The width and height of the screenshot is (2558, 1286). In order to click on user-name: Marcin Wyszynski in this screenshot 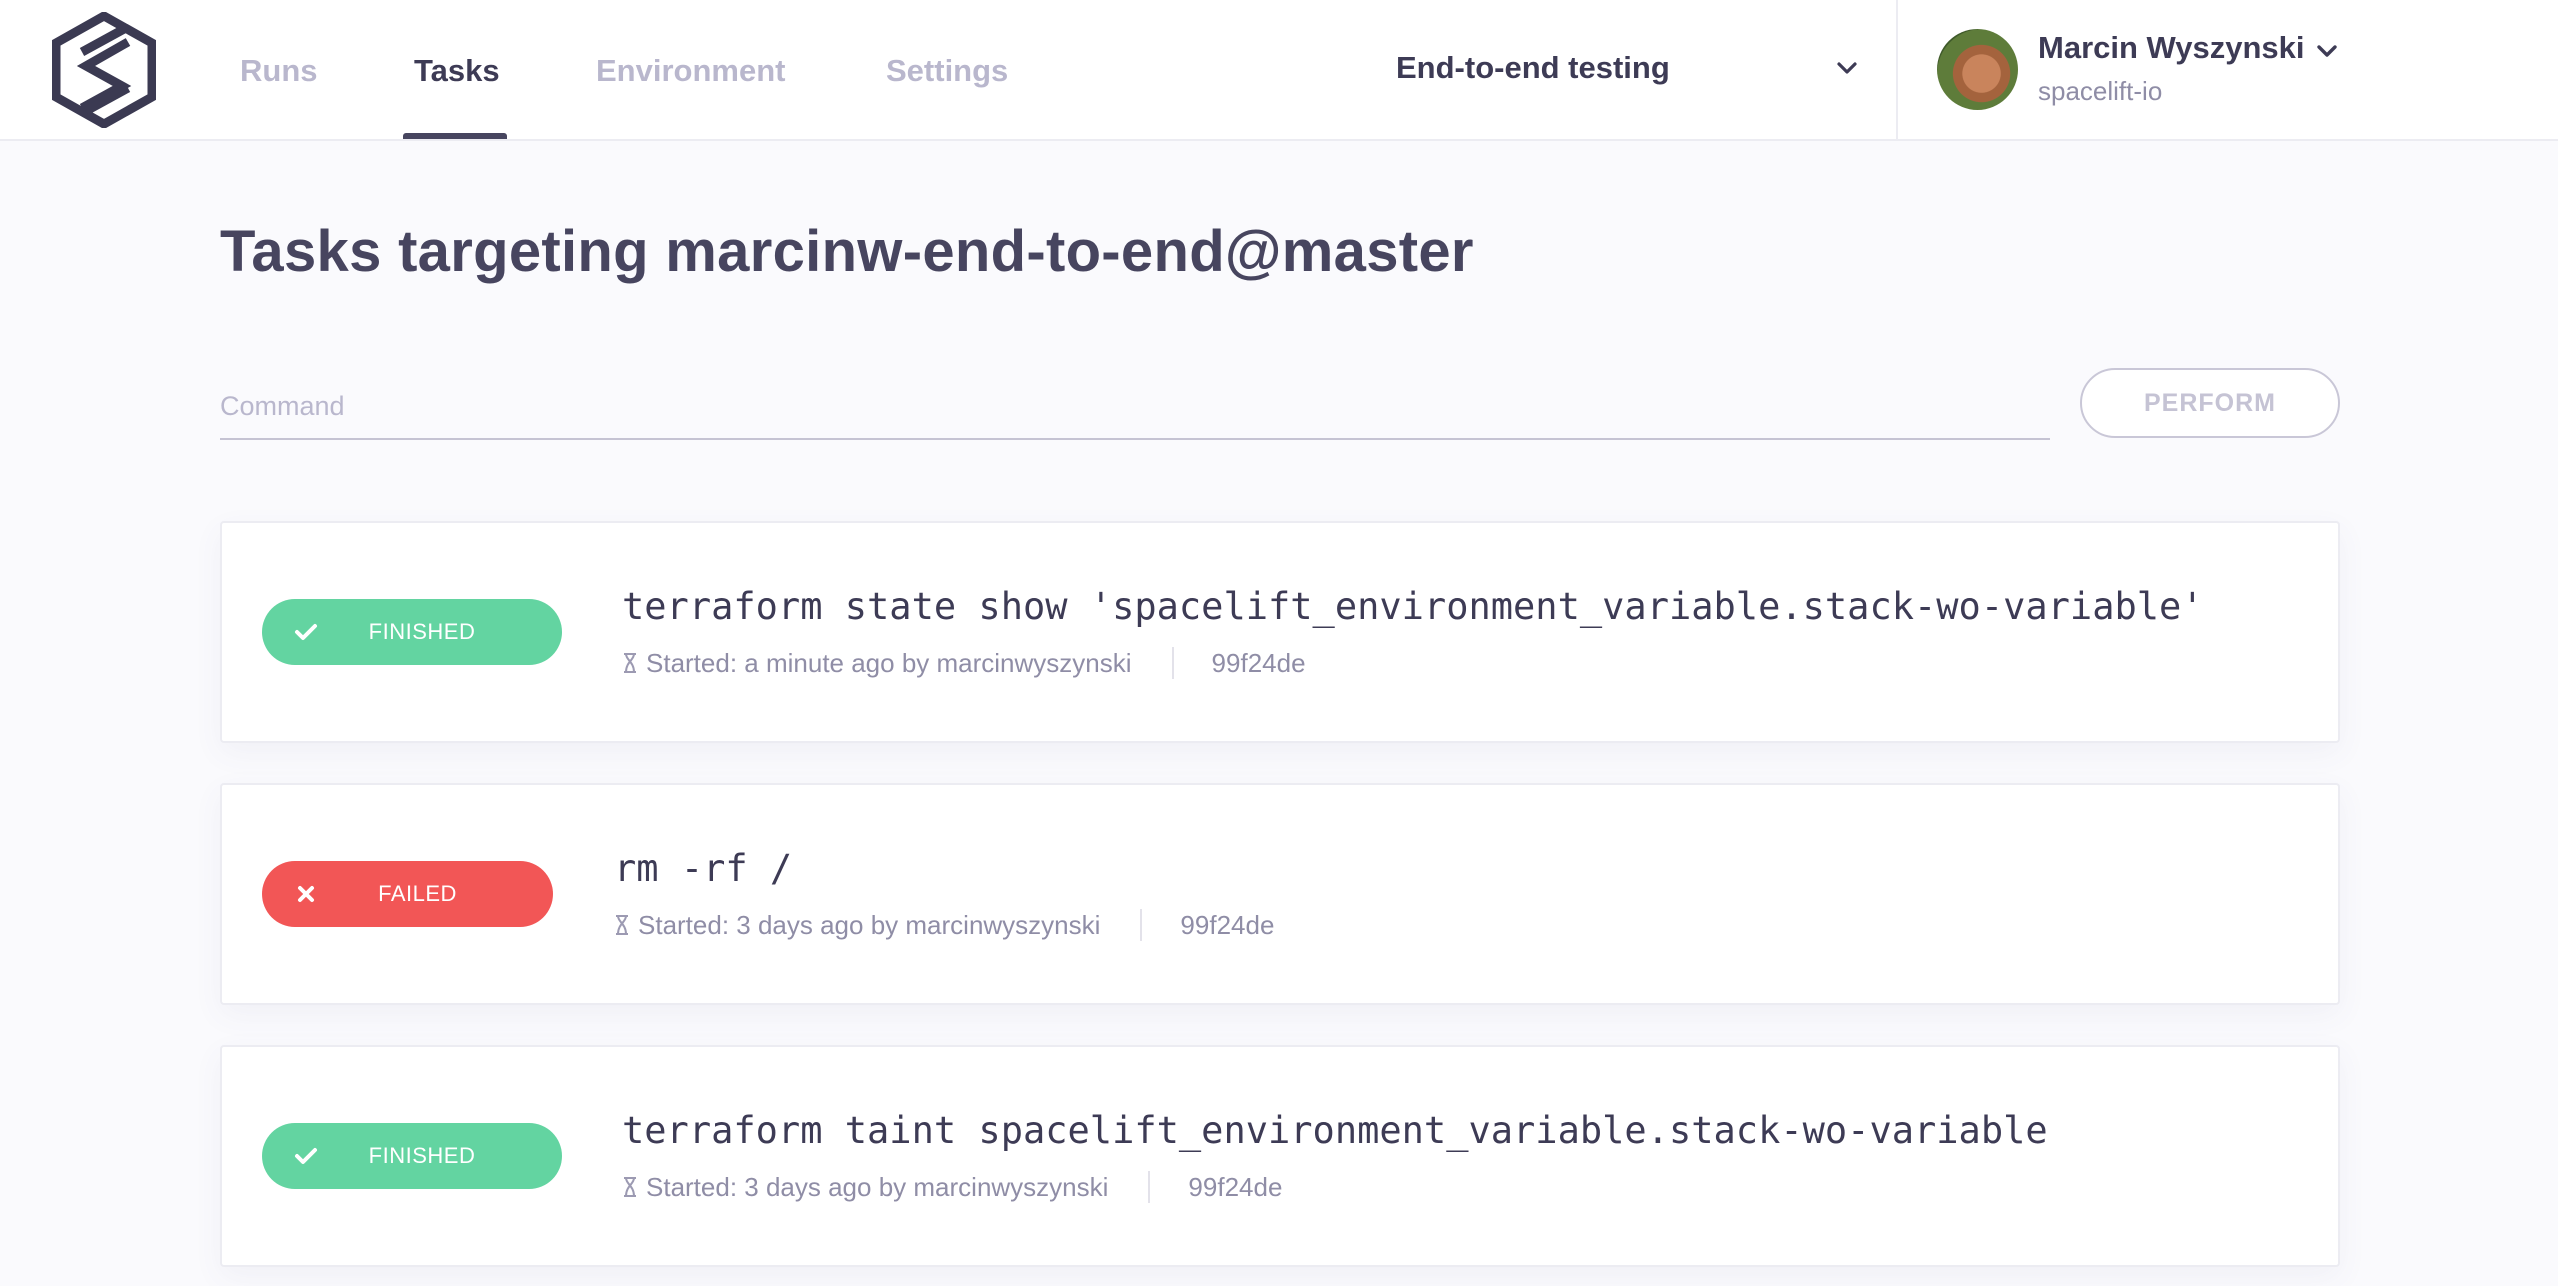, I will do `click(2171, 47)`.